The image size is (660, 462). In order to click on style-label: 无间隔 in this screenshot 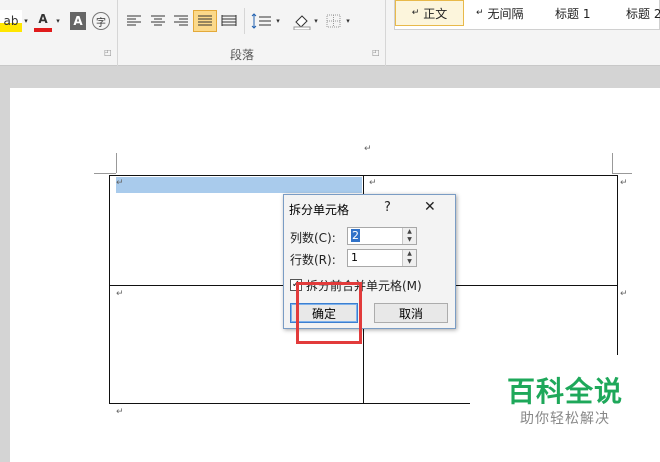, I will do `click(505, 13)`.